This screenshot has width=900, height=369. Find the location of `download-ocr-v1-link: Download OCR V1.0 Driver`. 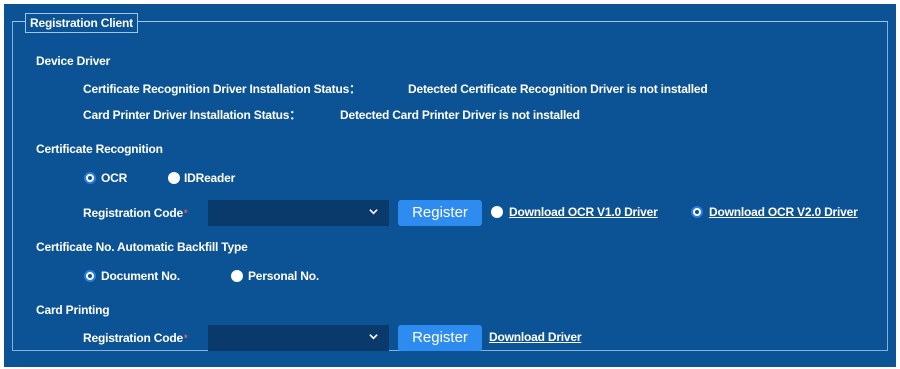

download-ocr-v1-link: Download OCR V1.0 Driver is located at coordinates (583, 212).